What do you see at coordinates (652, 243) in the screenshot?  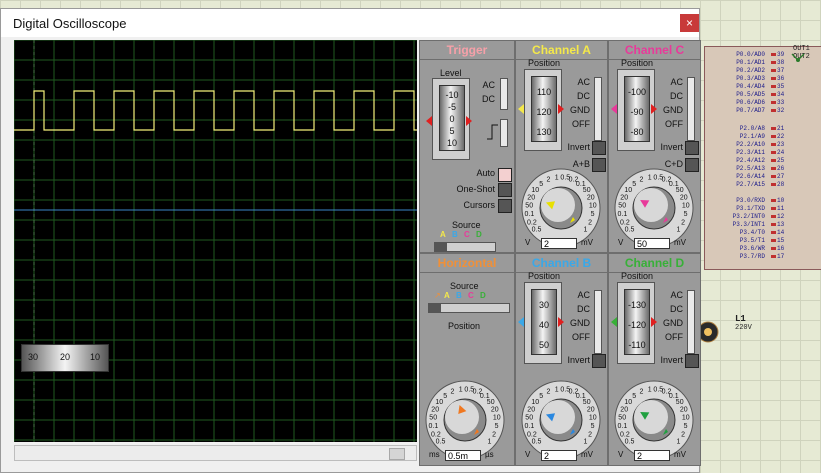 I see `channel_c-value-field: 50` at bounding box center [652, 243].